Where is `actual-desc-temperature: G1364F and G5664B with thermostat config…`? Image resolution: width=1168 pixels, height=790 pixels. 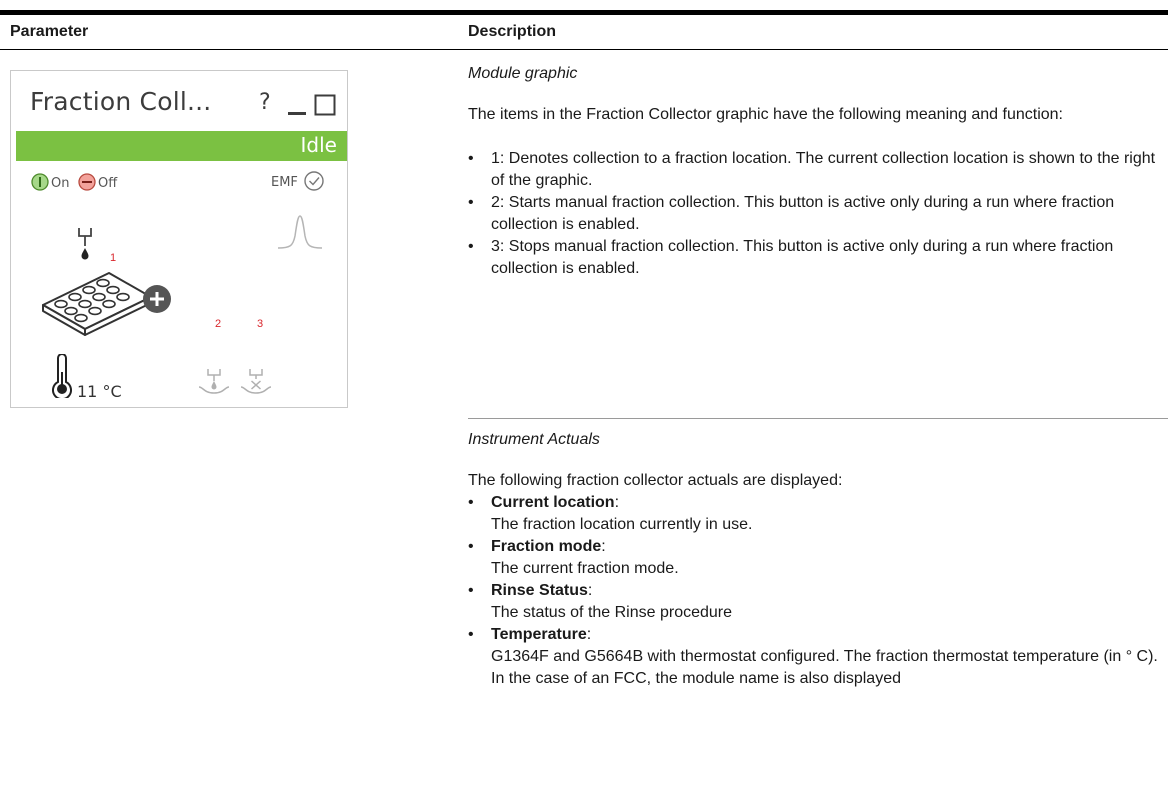 actual-desc-temperature: G1364F and G5664B with thermostat config… is located at coordinates (824, 667).